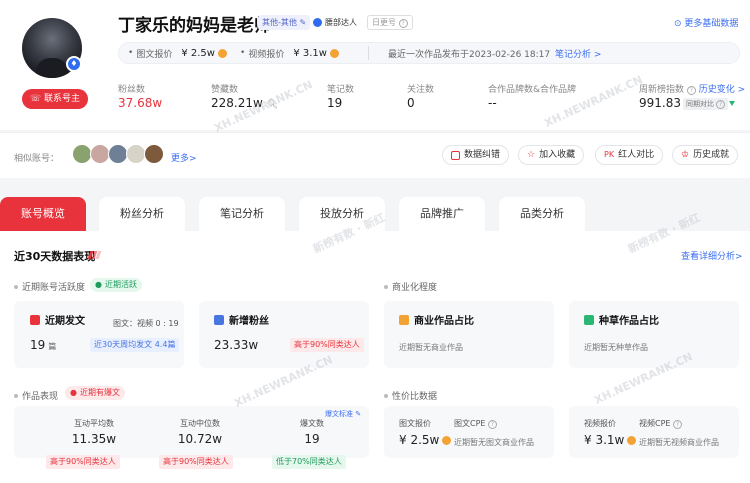 The image size is (750, 483). What do you see at coordinates (706, 22) in the screenshot?
I see `more-basic-data-link: ⊙ 更多基础数据` at bounding box center [706, 22].